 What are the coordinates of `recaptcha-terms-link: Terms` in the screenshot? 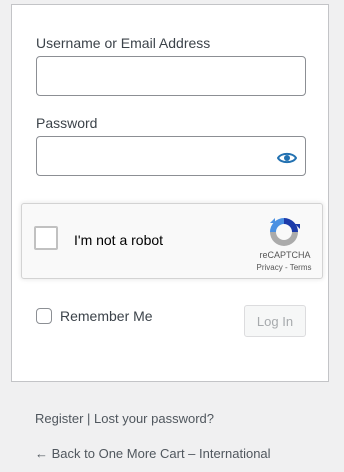 It's located at (301, 267).